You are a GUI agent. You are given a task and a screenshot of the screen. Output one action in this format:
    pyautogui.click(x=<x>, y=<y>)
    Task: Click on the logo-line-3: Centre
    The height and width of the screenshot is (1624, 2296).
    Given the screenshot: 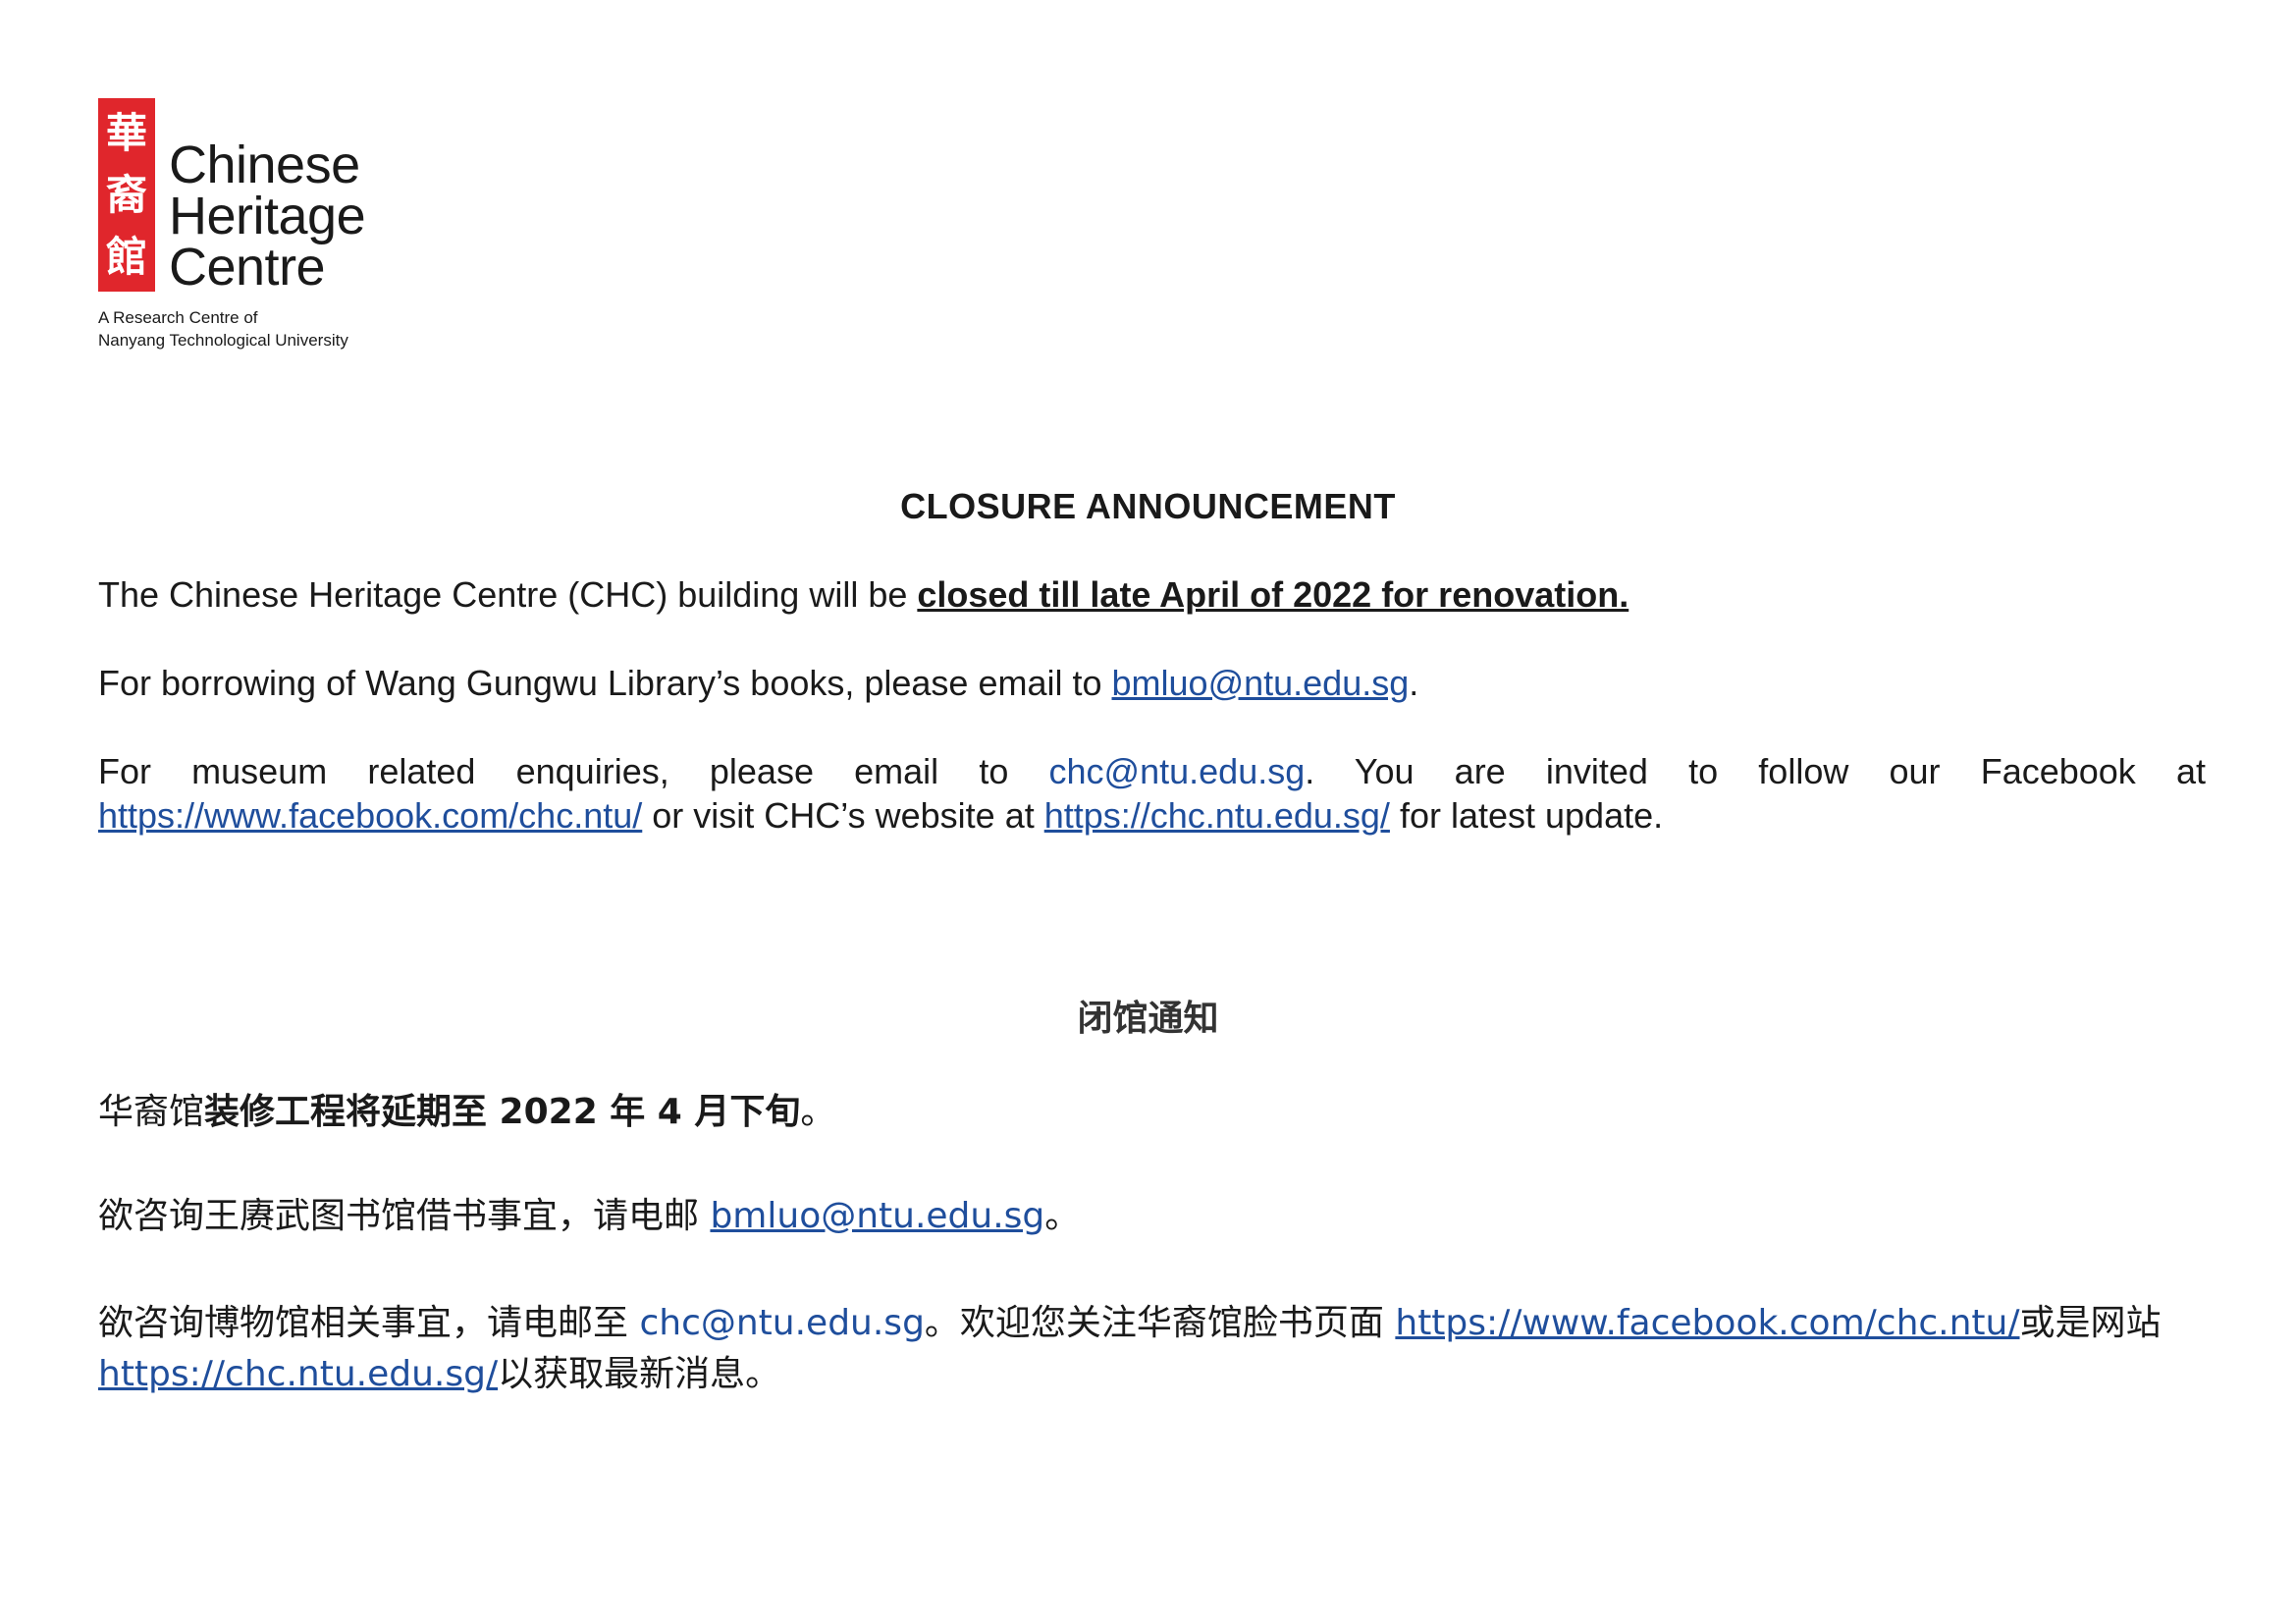 What is the action you would take?
    pyautogui.click(x=248, y=267)
    